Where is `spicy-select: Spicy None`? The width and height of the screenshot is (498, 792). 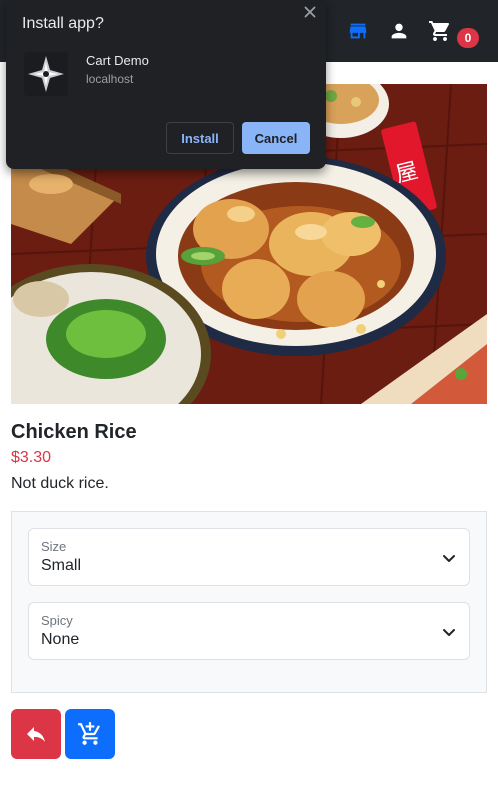 spicy-select: Spicy None is located at coordinates (249, 631).